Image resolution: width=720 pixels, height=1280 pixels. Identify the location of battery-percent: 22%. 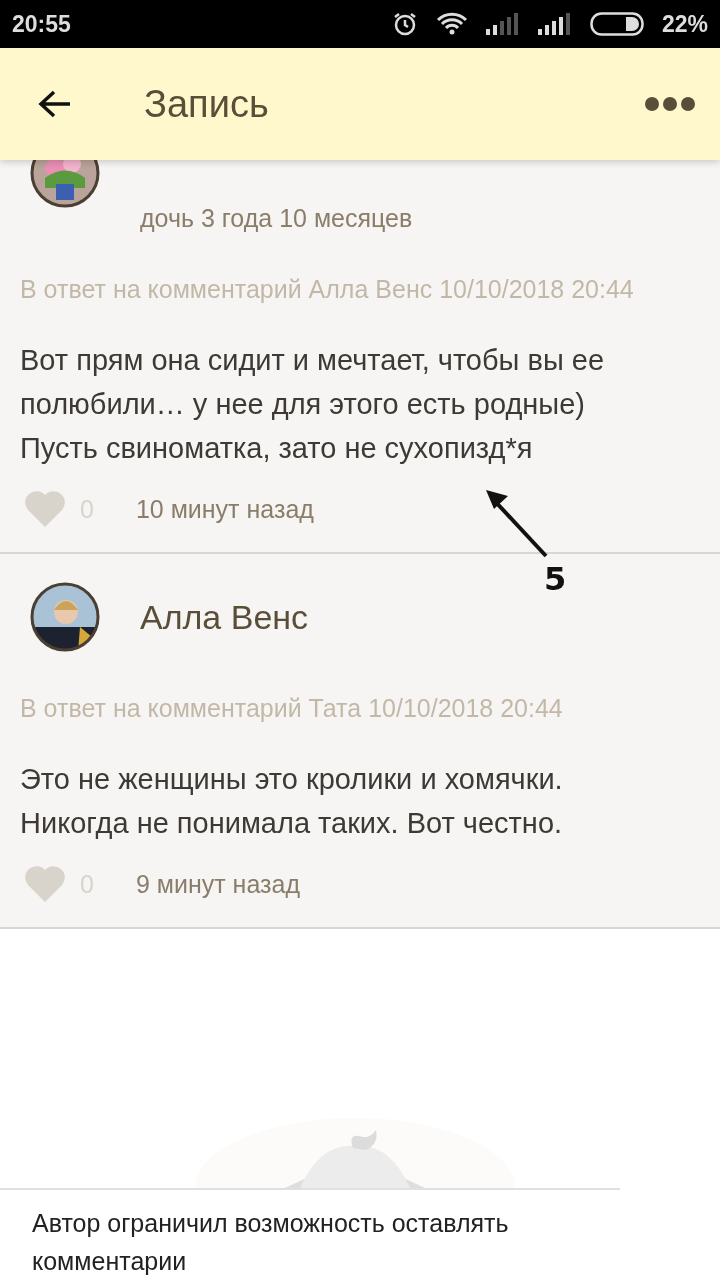
(684, 24).